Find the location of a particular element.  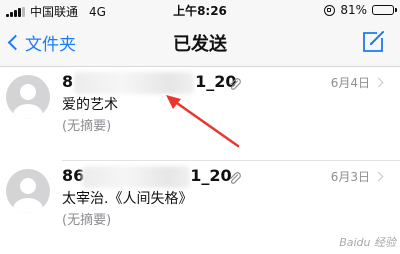

status-right: 81% is located at coordinates (360, 10).